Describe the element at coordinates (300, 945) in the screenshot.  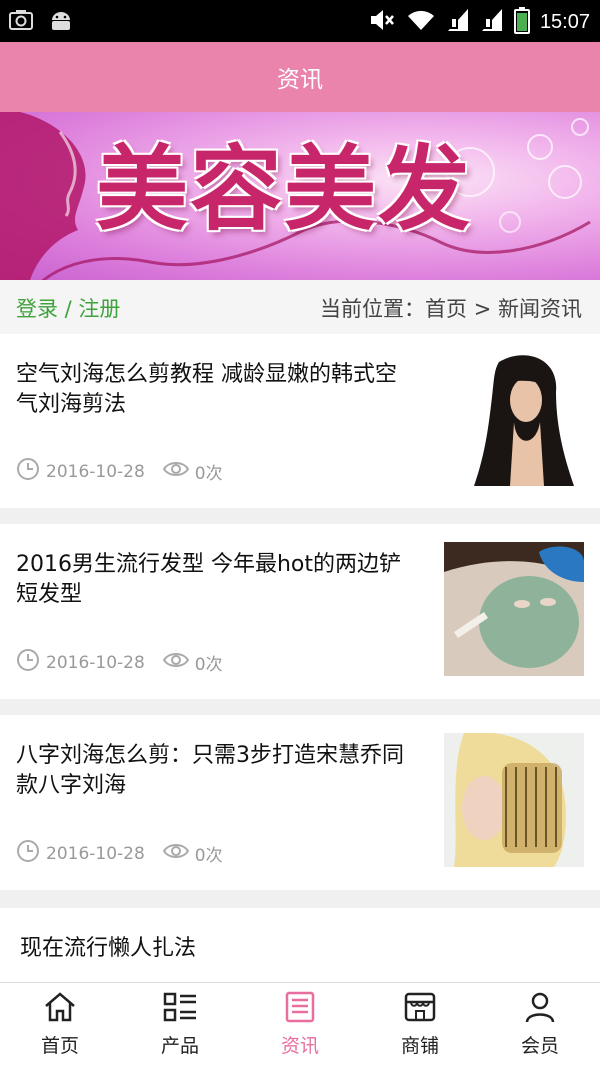
I see `news-item: 现在流行懒人扎法` at that location.